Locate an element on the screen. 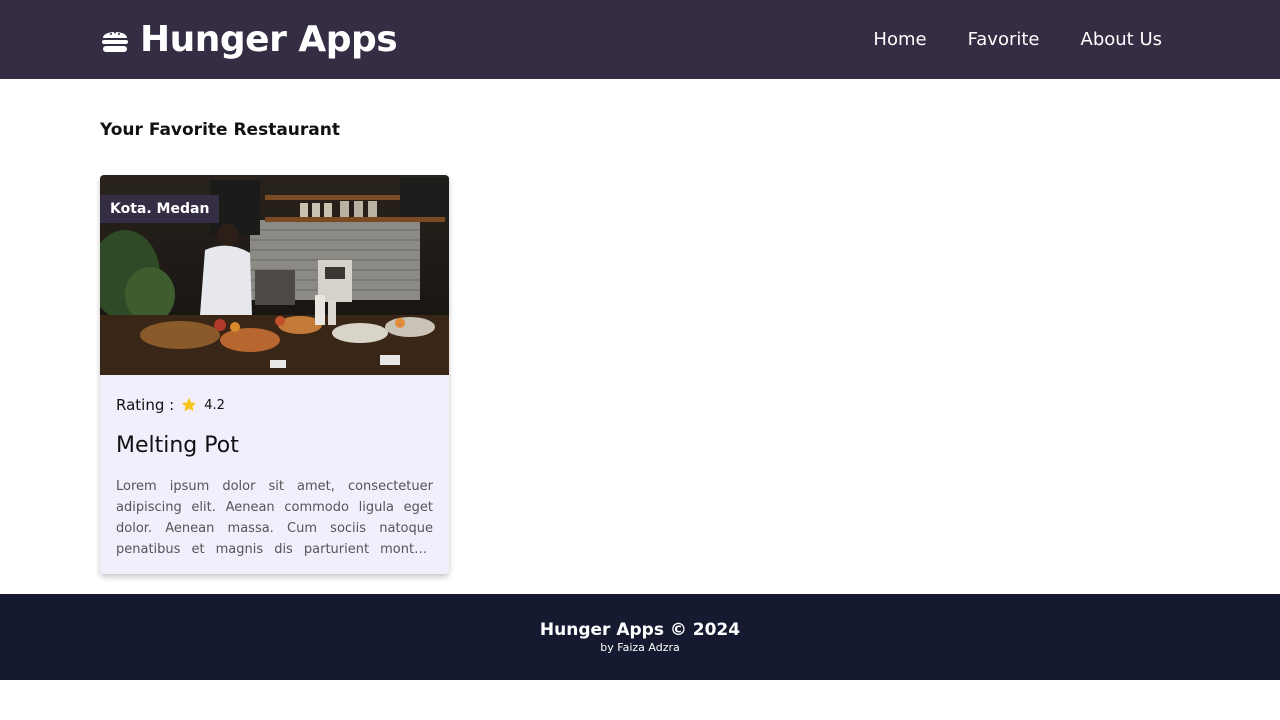 This screenshot has width=1280, height=720. burger-icon is located at coordinates (115, 41).